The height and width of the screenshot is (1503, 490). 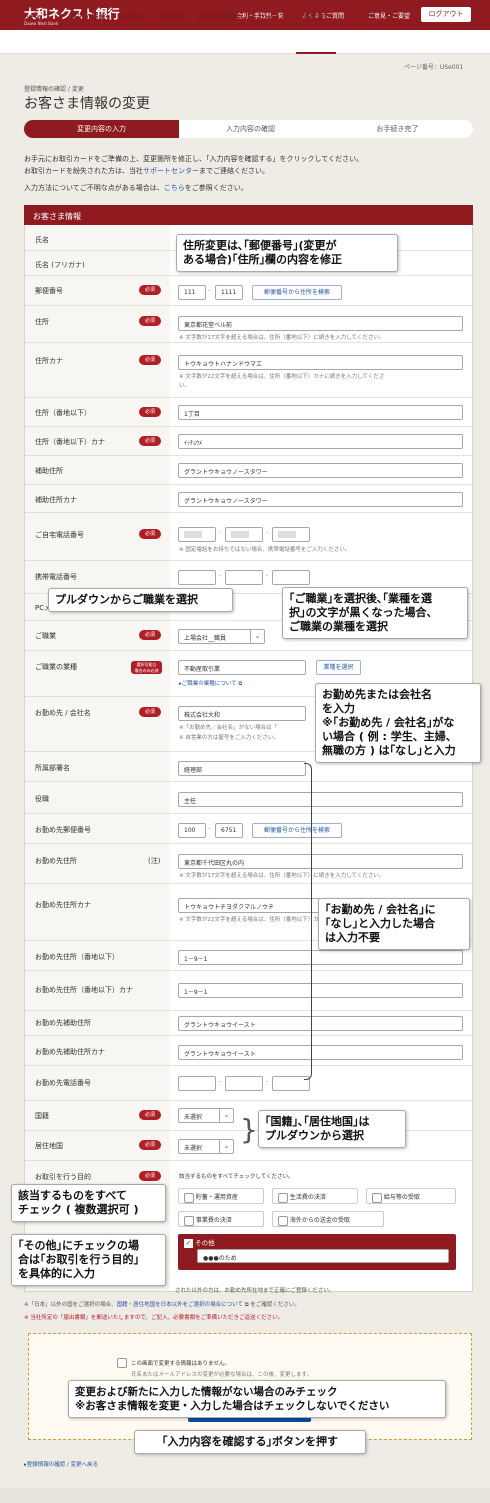 What do you see at coordinates (61, 1464) in the screenshot?
I see `back-link: ▸登録情報の確認 / 変更へ戻る` at bounding box center [61, 1464].